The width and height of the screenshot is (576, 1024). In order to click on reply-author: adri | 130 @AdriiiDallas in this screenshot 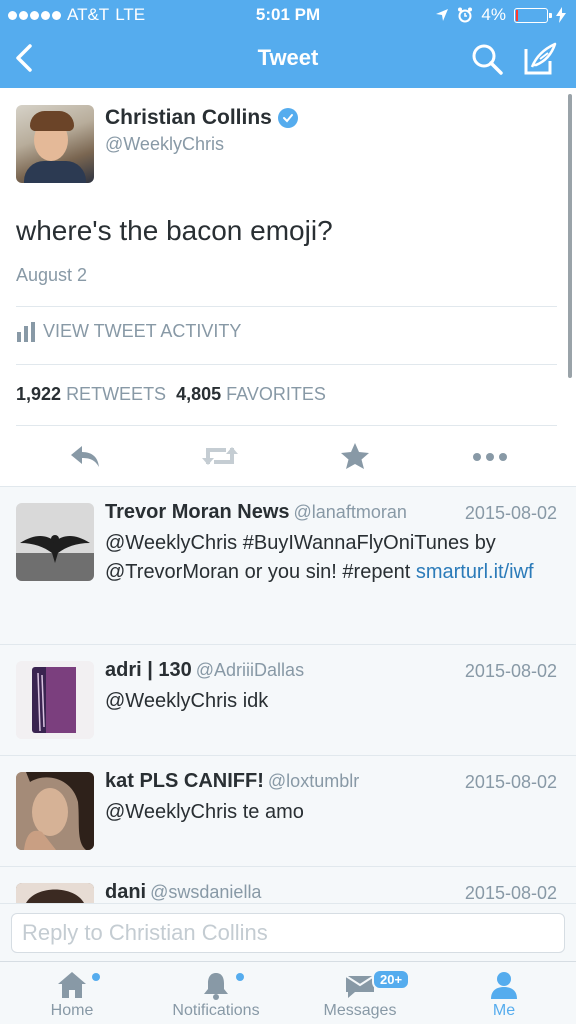, I will do `click(204, 670)`.